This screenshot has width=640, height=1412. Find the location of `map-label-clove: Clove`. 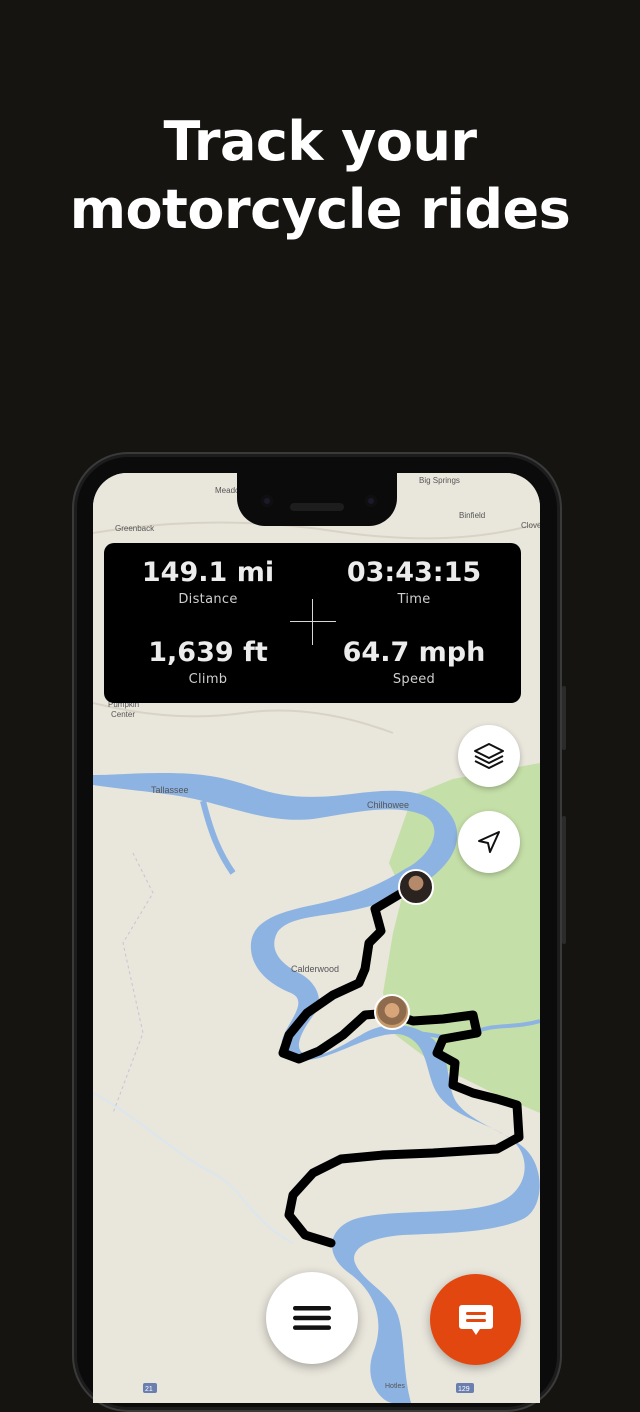

map-label-clove: Clove is located at coordinates (530, 525).